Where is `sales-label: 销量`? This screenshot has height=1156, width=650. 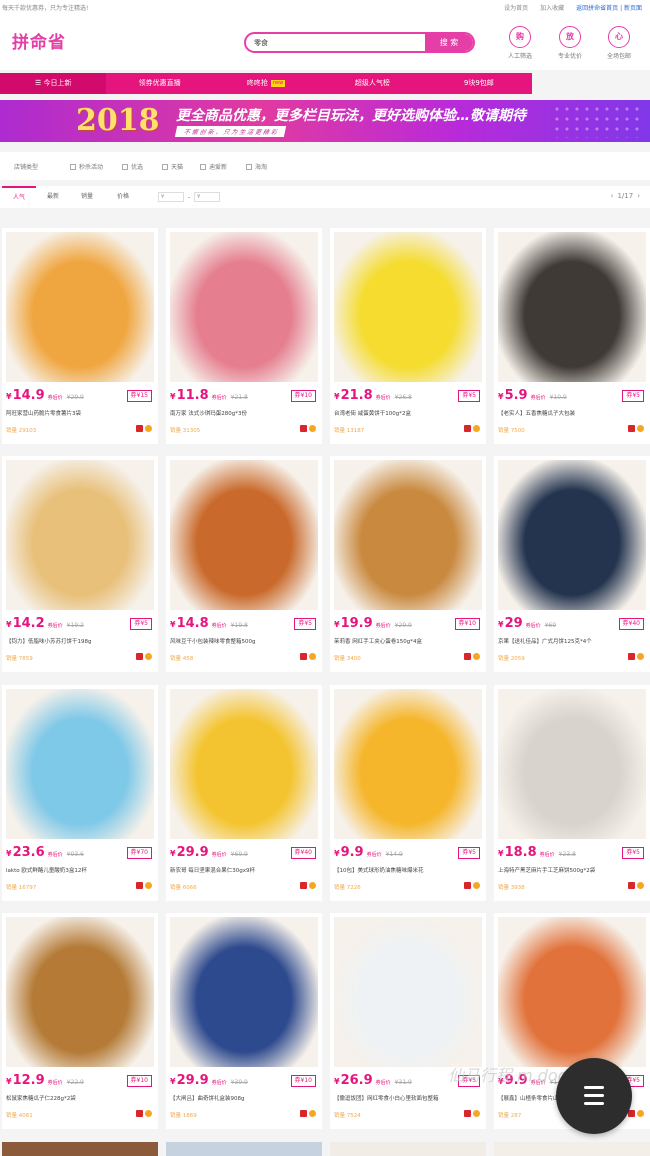 sales-label: 销量 is located at coordinates (340, 1116).